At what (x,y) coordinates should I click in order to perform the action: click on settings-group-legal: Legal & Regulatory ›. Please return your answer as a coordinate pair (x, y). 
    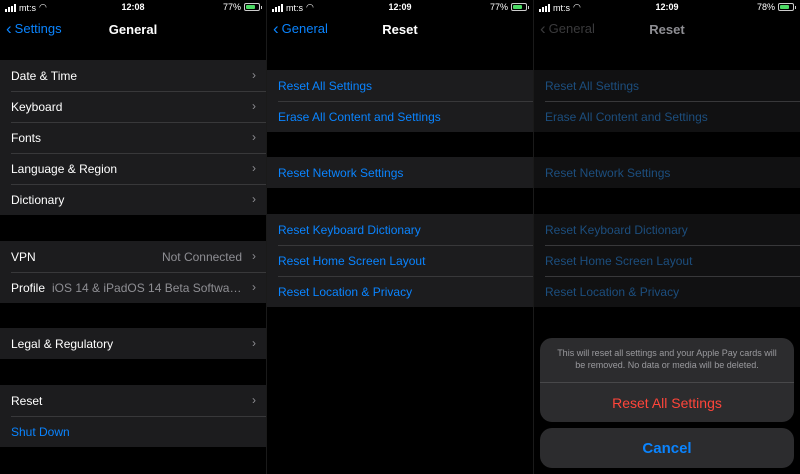
    Looking at the image, I should click on (133, 343).